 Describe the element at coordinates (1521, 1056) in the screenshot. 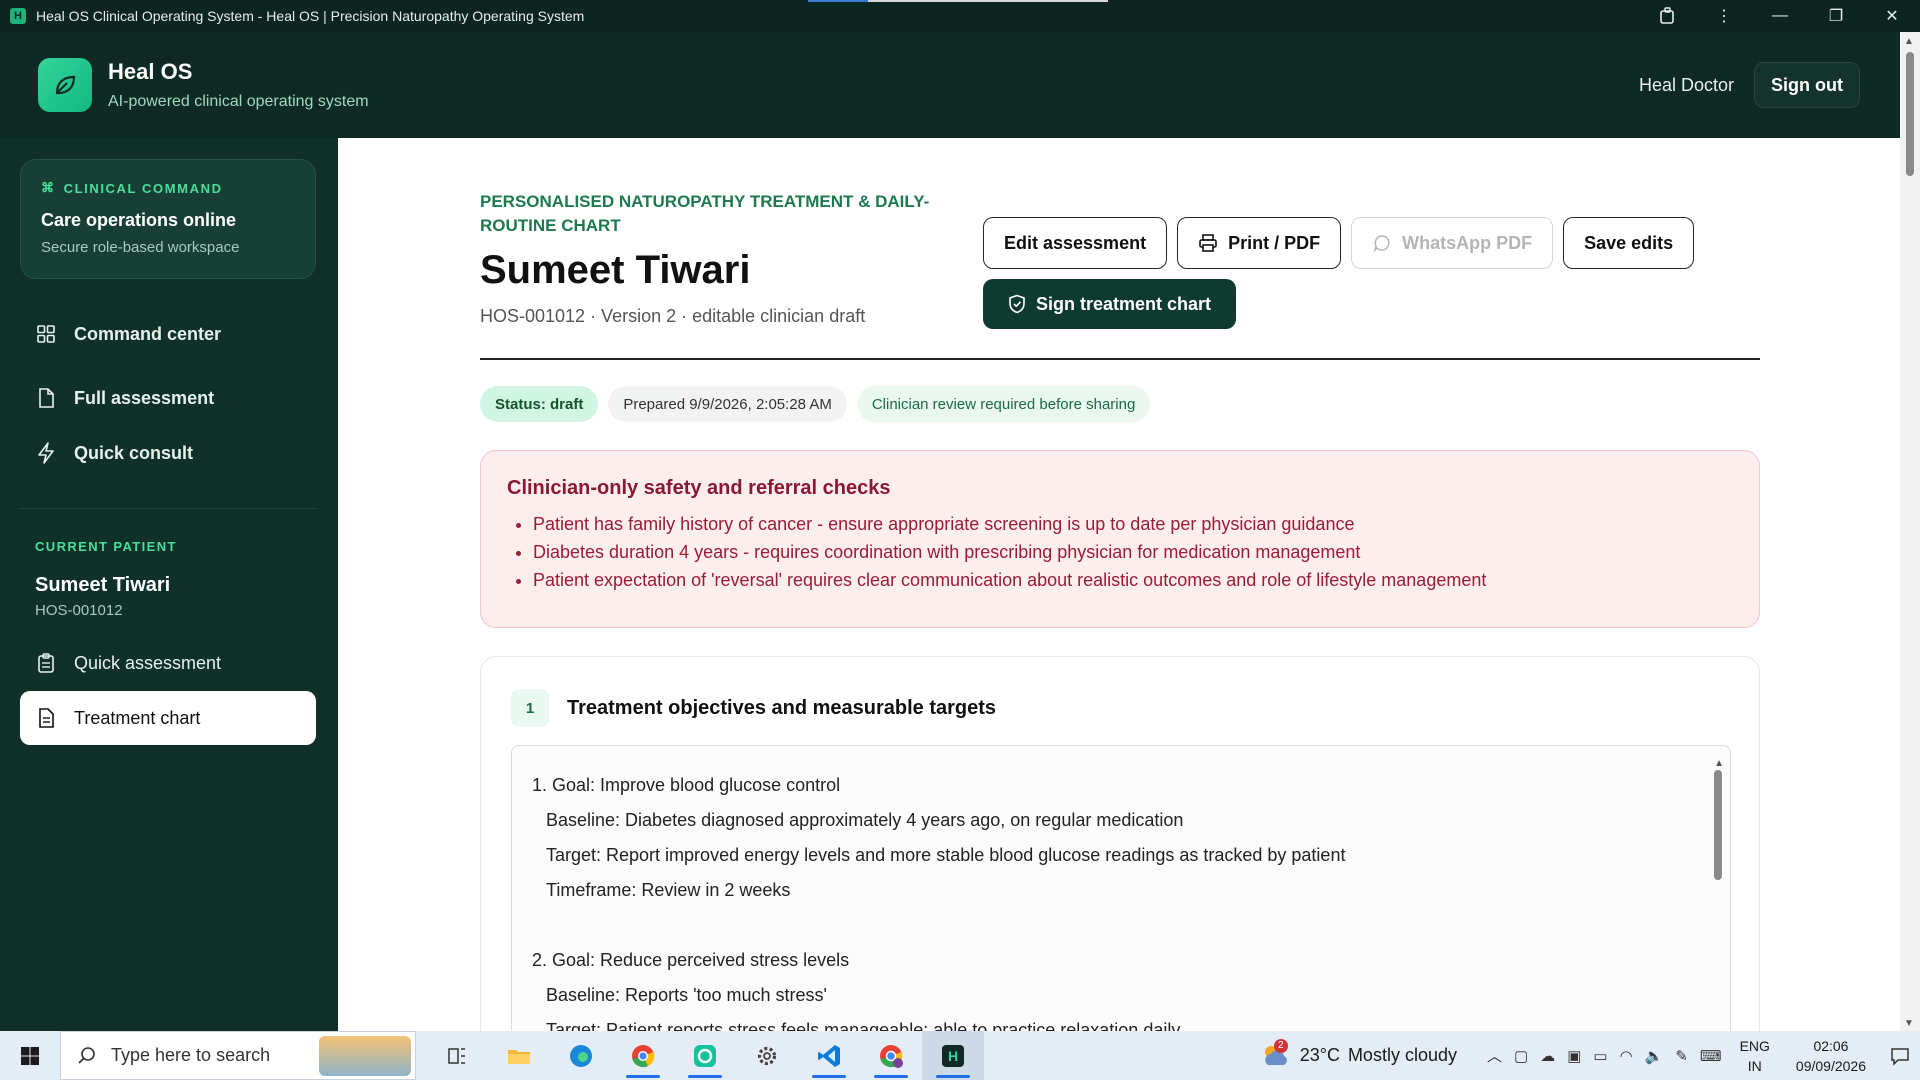

I see `device-icon: ▢` at that location.